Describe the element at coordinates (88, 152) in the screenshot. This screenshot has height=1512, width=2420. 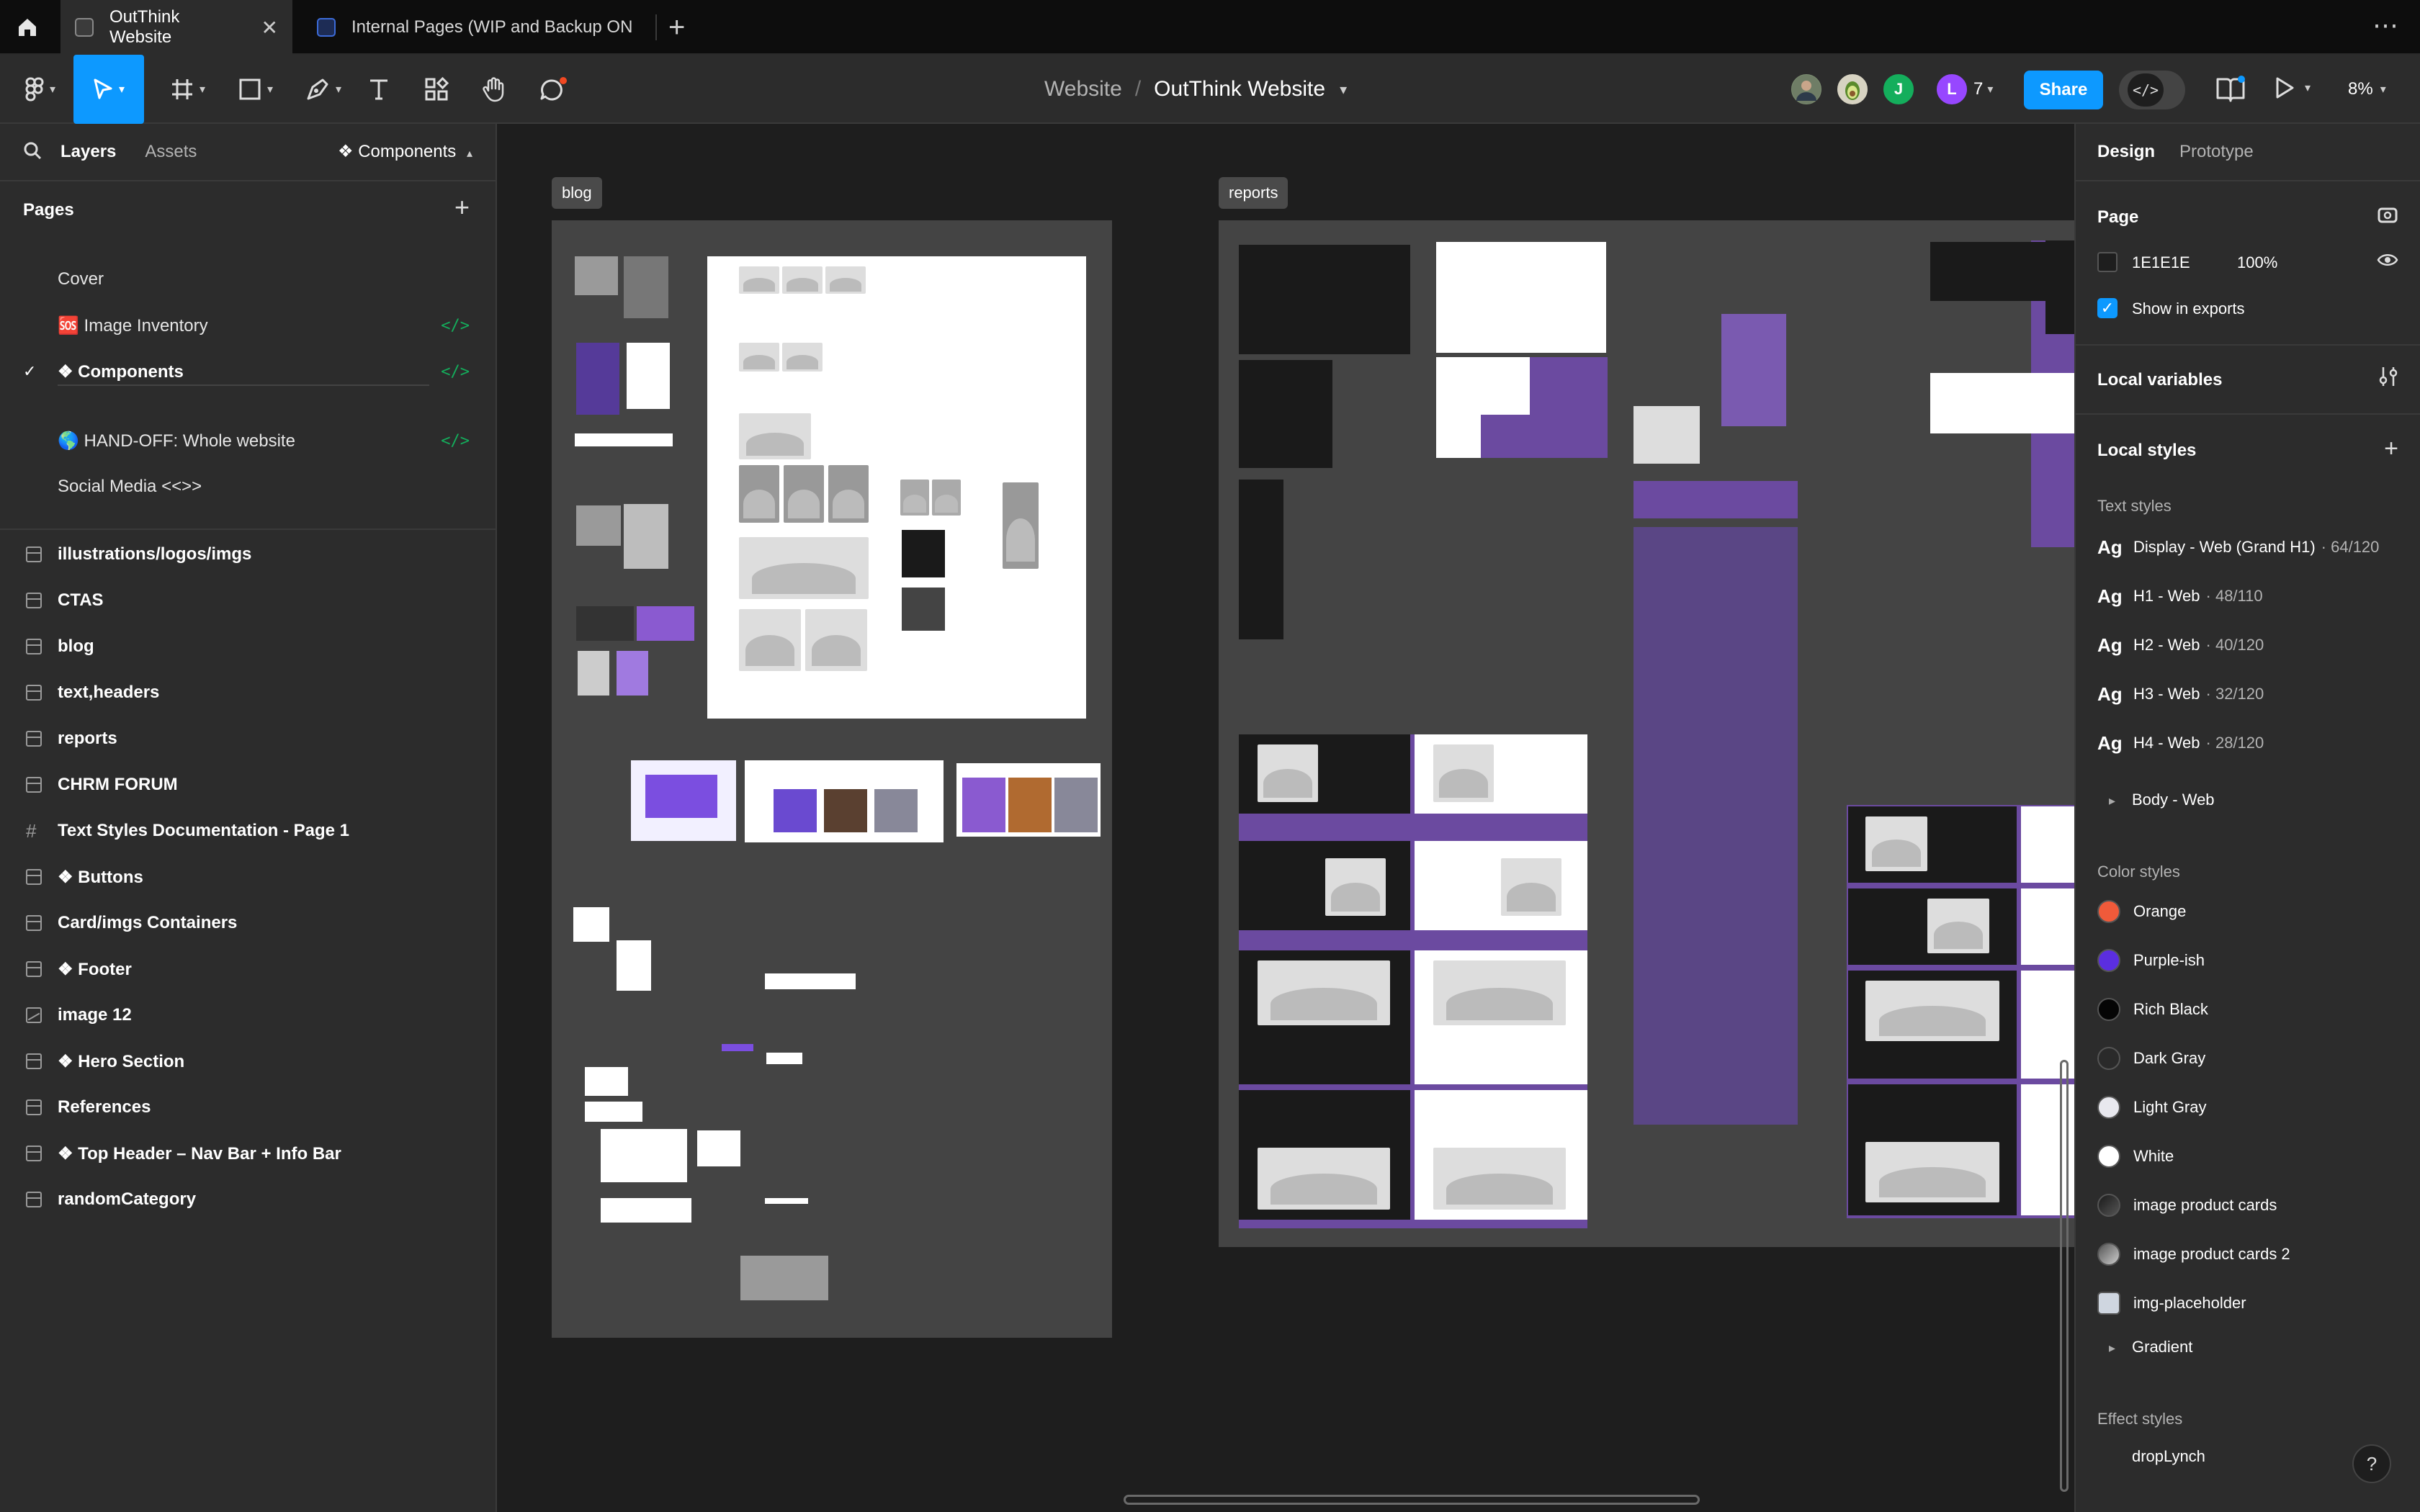
I see `tab-layers: Layers` at that location.